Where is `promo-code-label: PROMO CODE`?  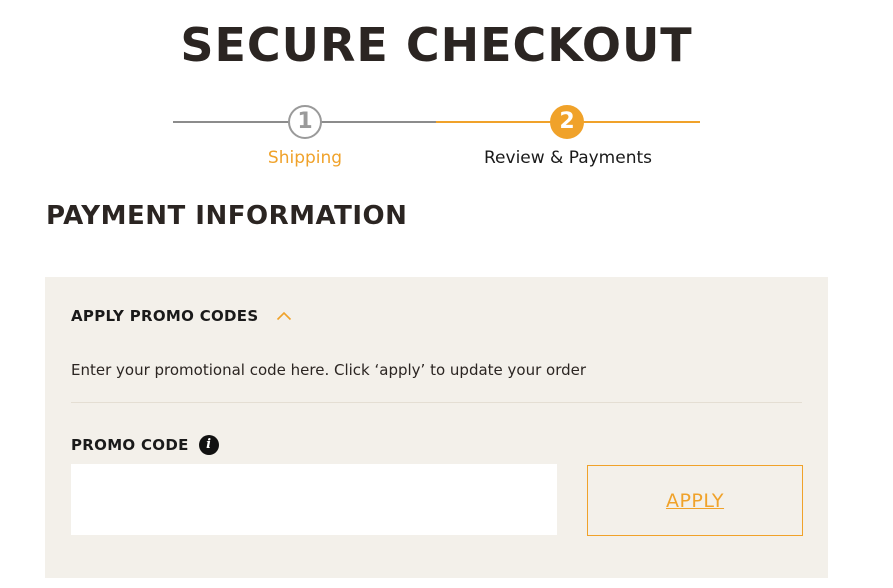
promo-code-label: PROMO CODE is located at coordinates (130, 445).